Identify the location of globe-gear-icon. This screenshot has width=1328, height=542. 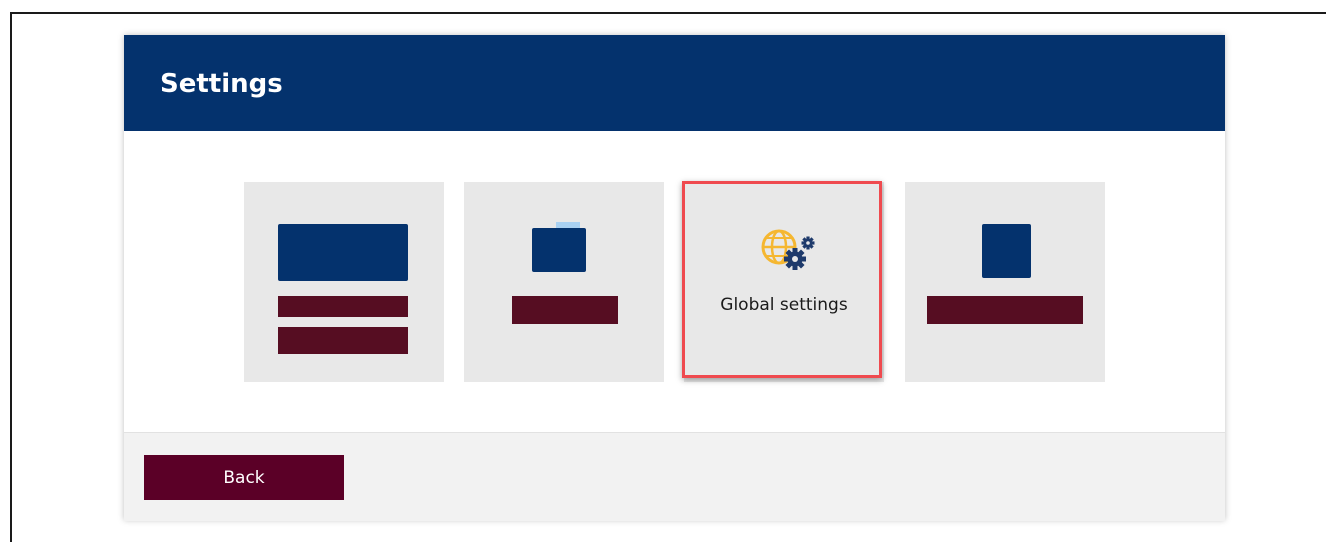
(788, 249).